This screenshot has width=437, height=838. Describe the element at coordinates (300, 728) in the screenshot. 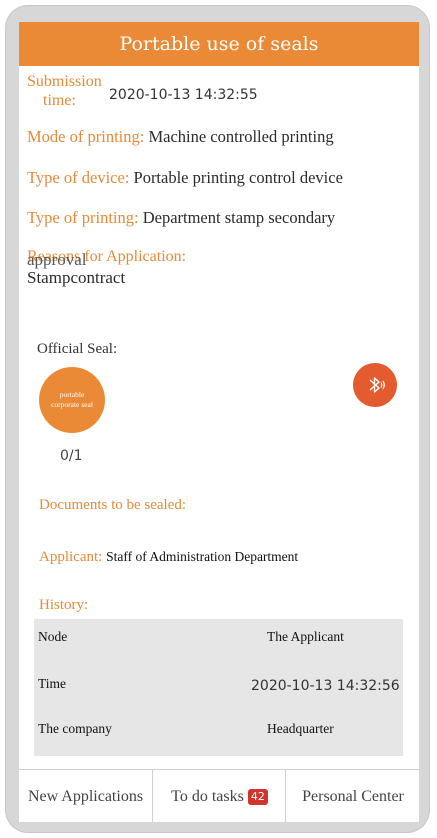

I see `history-value: Headquarter` at that location.